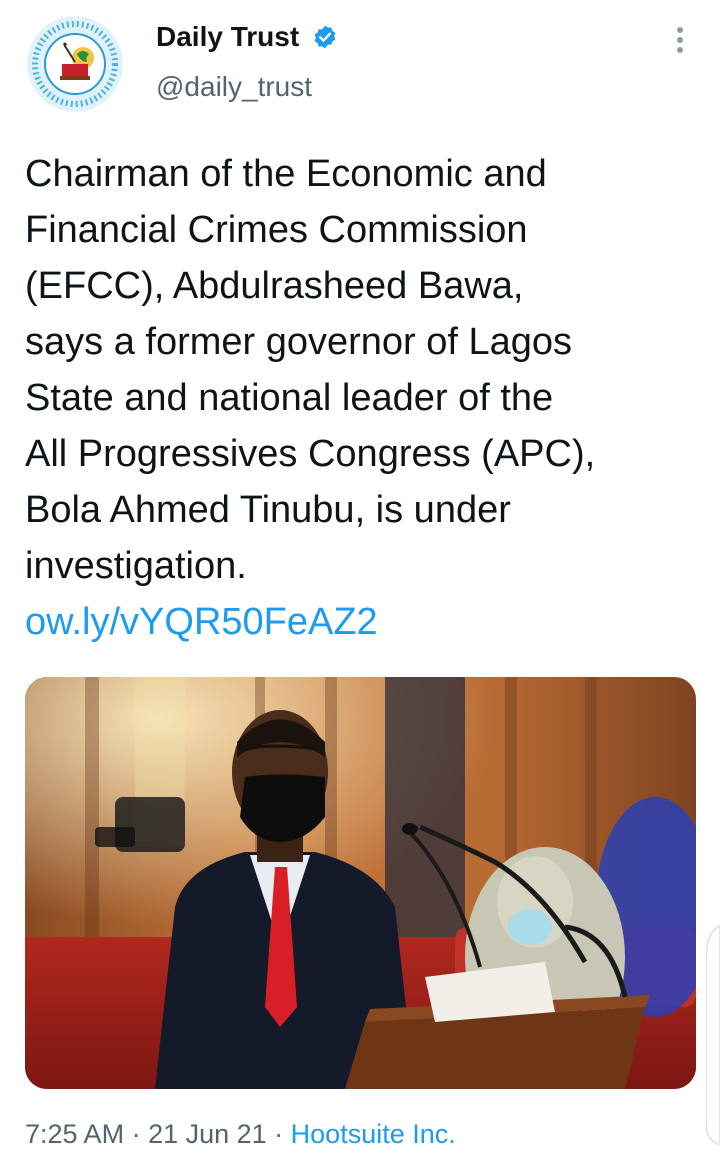  I want to click on tweet-text-line: Bola Ahmed Tinubu, is under, so click(268, 510).